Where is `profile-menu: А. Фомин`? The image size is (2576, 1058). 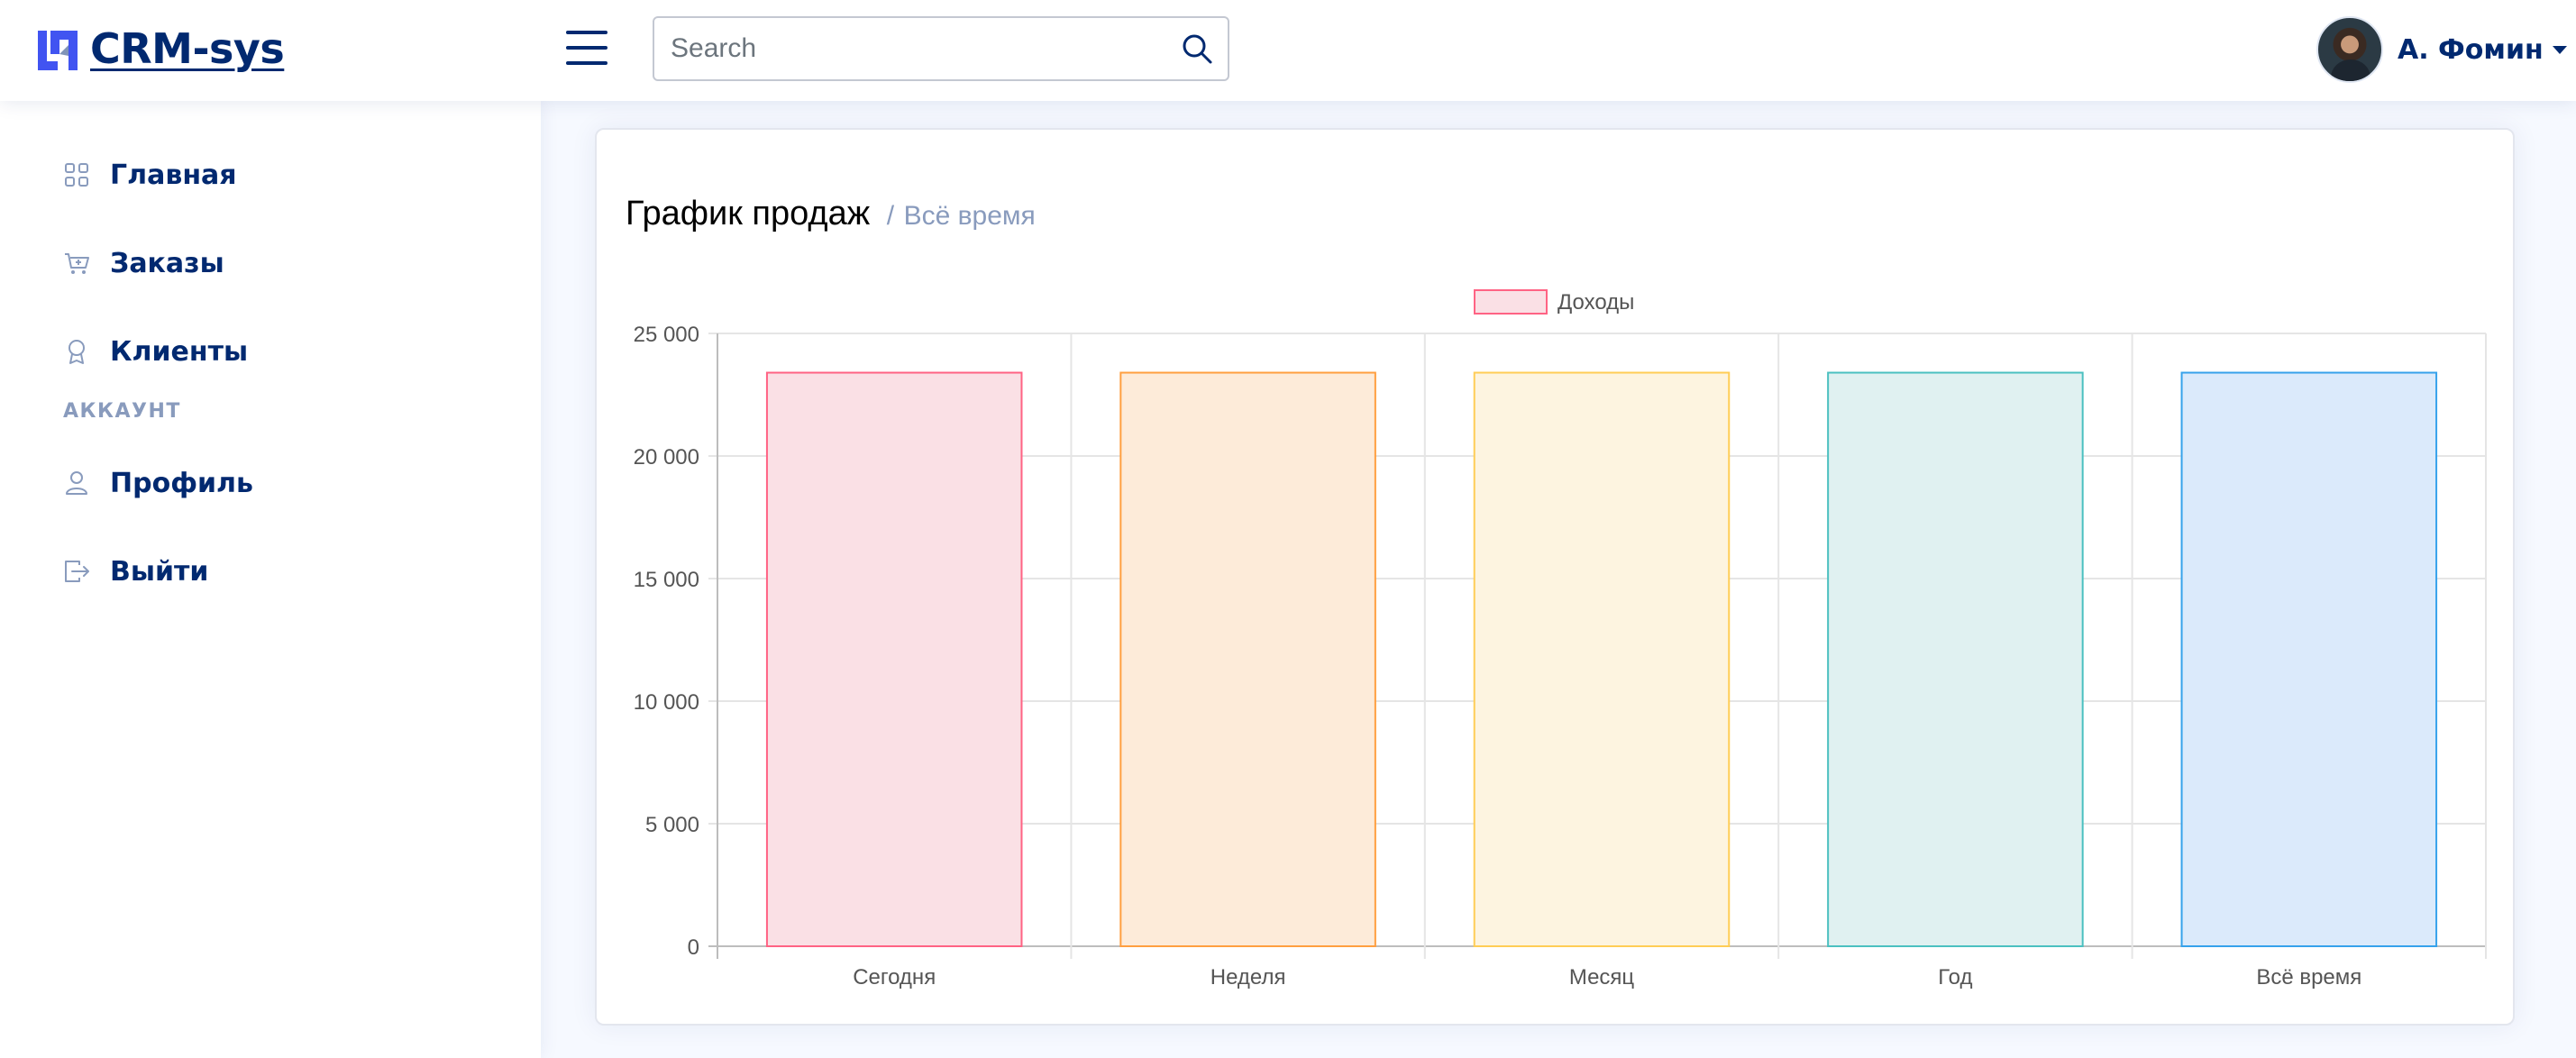
profile-menu: А. Фомин is located at coordinates (2441, 49).